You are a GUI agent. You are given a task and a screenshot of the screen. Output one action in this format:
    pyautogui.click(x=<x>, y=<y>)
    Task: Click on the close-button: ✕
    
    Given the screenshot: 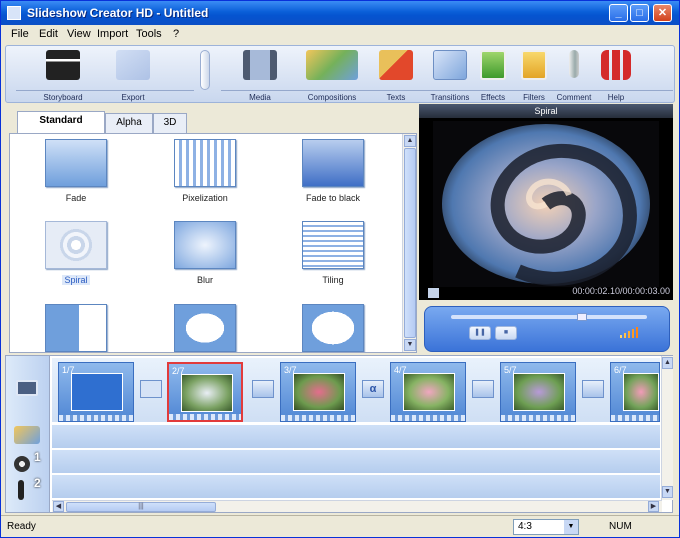 What is the action you would take?
    pyautogui.click(x=662, y=13)
    